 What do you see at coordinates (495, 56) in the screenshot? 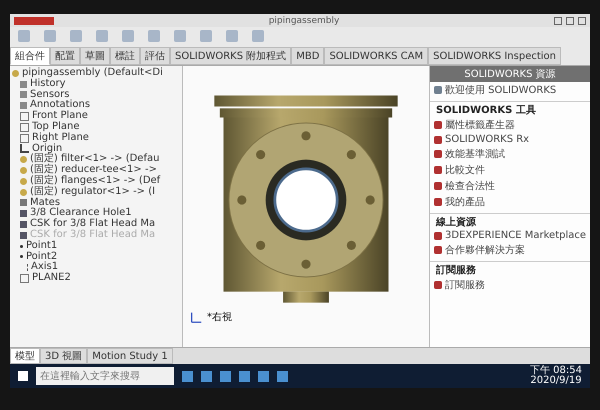
I see `command-tab: SOLIDWORKS Inspection` at bounding box center [495, 56].